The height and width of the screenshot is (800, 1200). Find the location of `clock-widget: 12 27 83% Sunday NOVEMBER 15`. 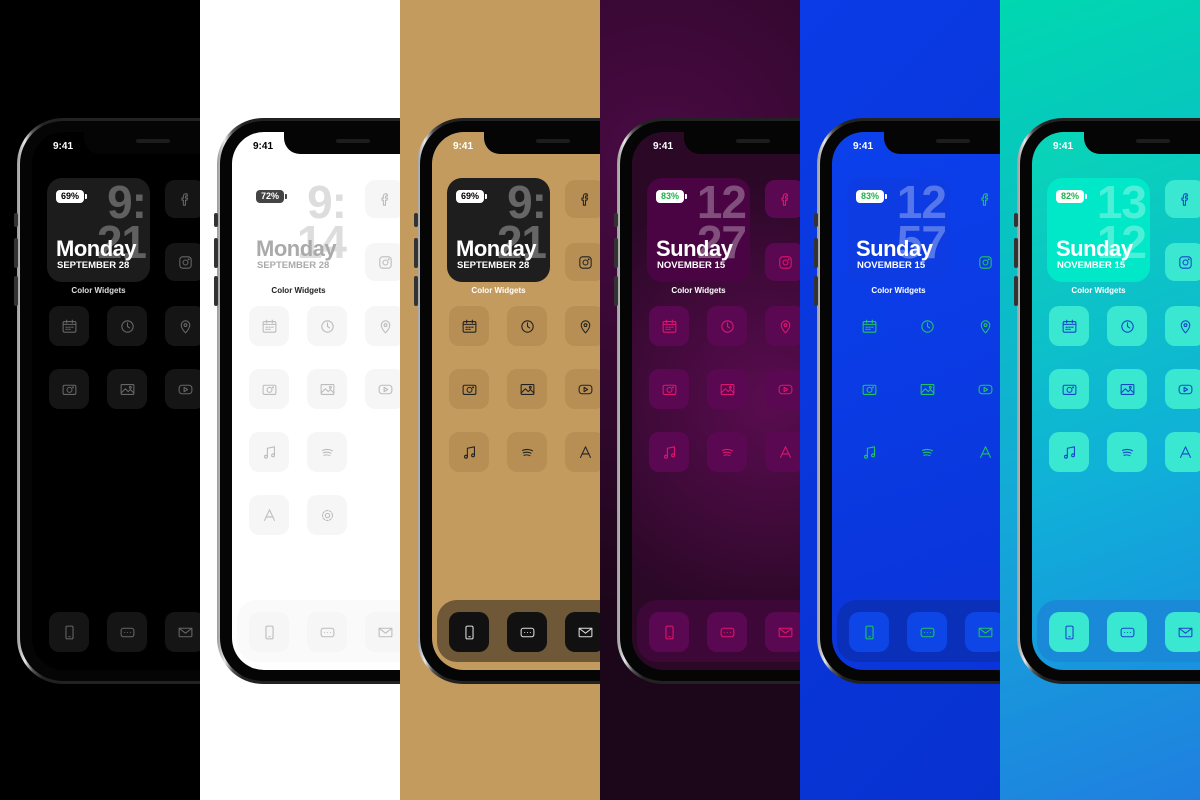

clock-widget: 12 27 83% Sunday NOVEMBER 15 is located at coordinates (698, 230).